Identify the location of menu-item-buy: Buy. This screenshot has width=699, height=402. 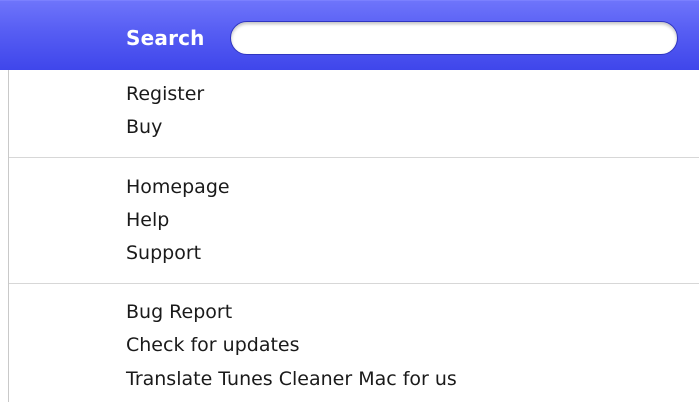
(144, 127).